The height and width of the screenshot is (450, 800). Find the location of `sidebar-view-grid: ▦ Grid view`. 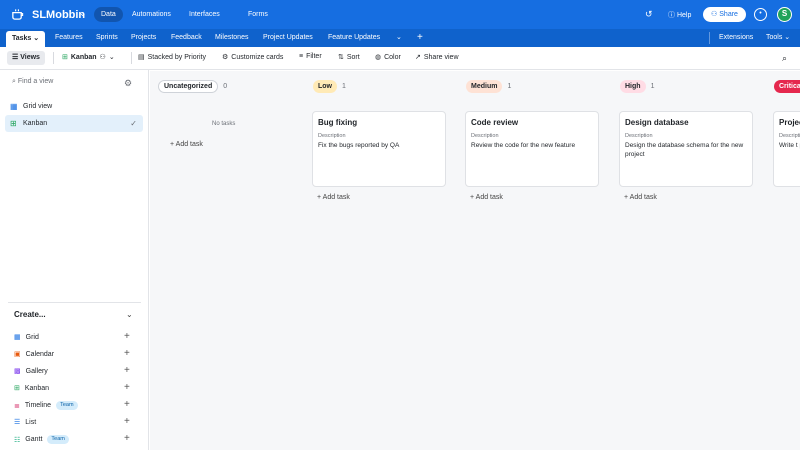

sidebar-view-grid: ▦ Grid view is located at coordinates (74, 106).